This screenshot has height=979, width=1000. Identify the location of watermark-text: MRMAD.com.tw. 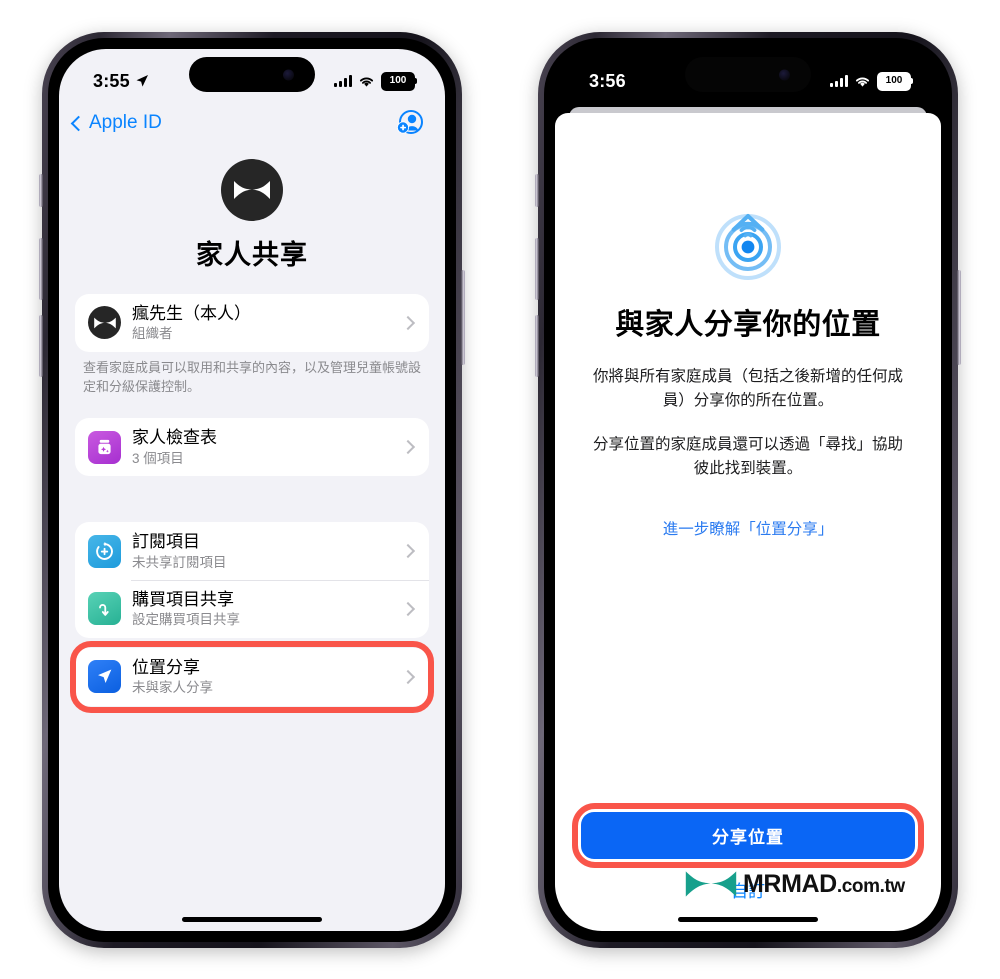
(824, 884).